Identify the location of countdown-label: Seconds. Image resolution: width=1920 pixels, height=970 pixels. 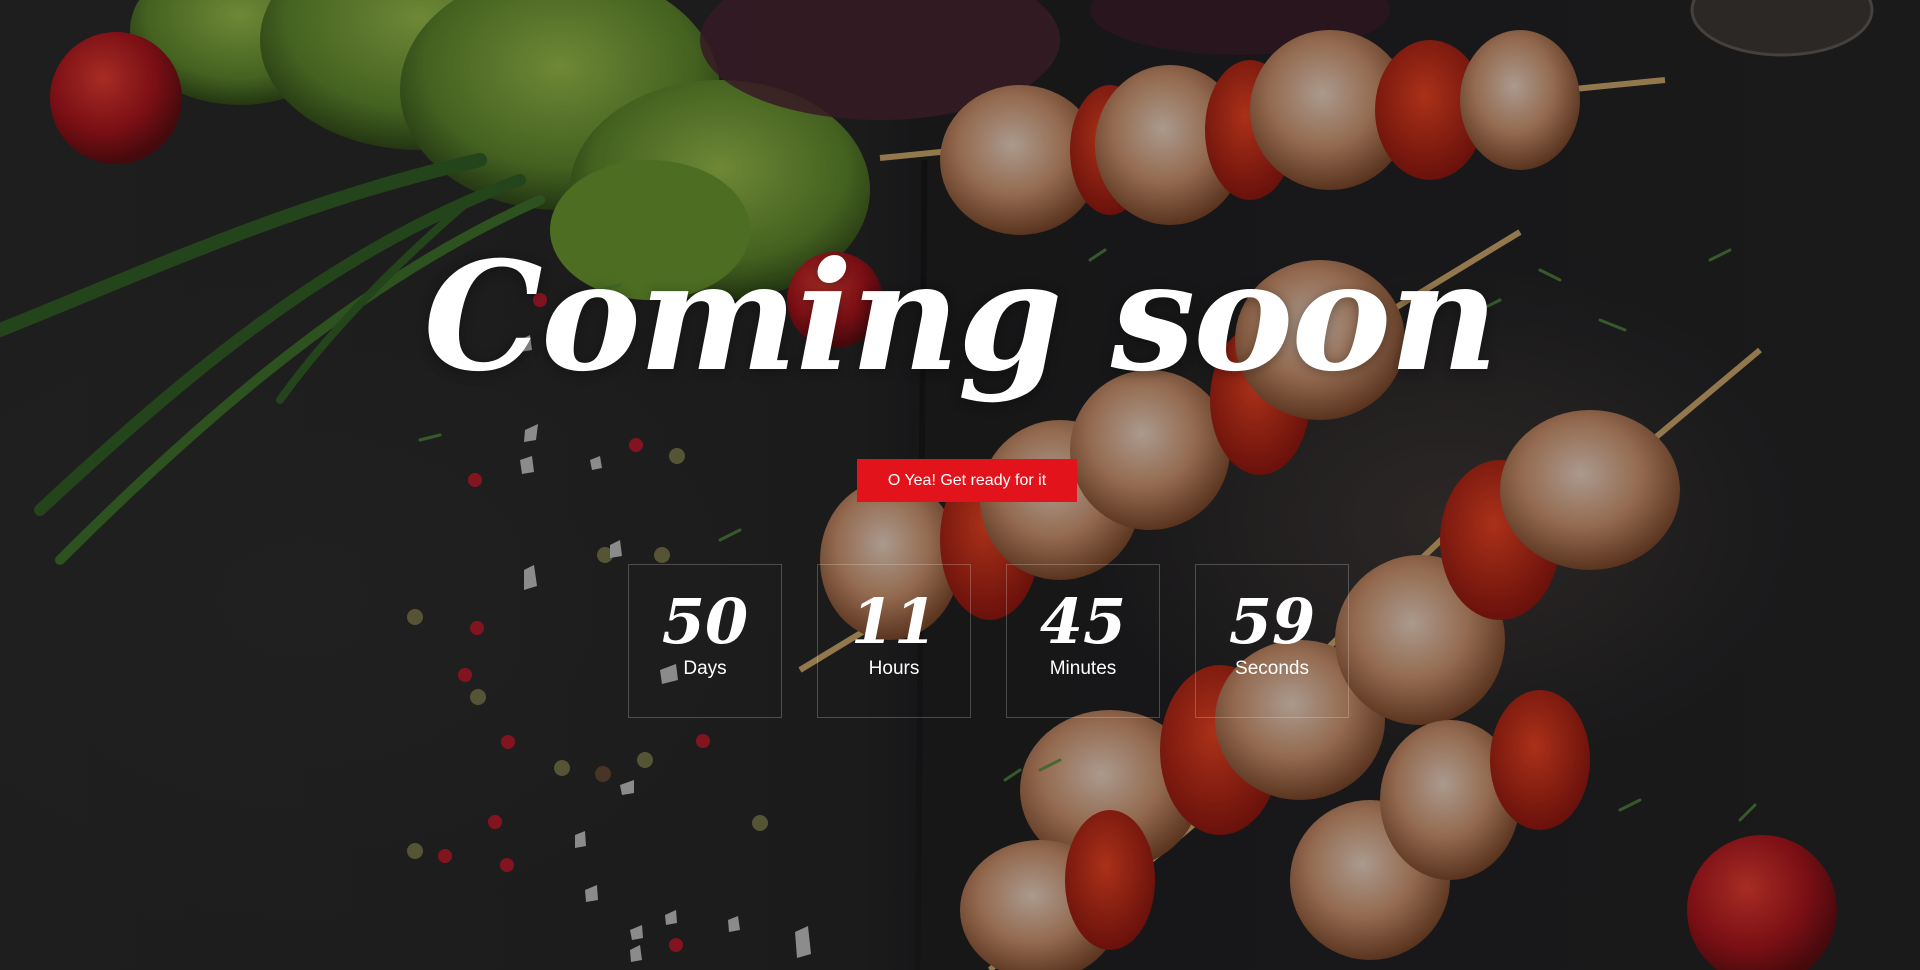
(1272, 668).